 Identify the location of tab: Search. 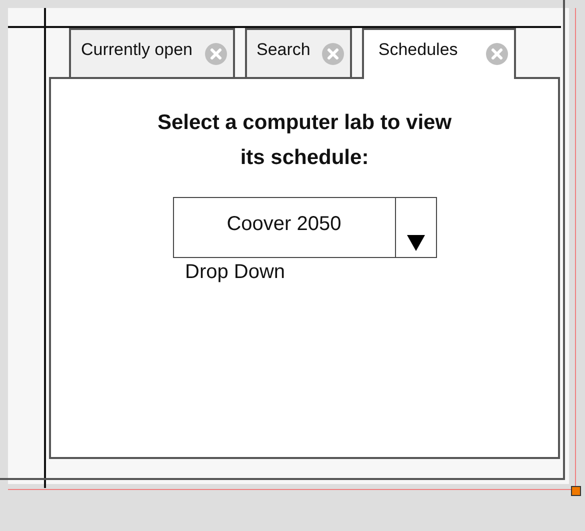
(298, 52).